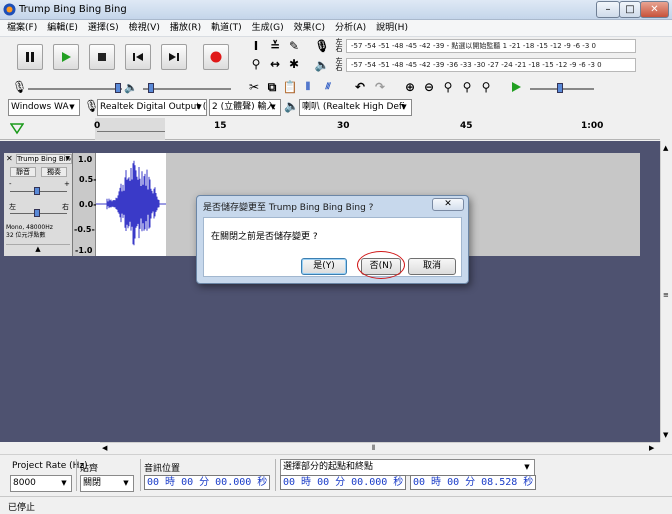 The width and height of the screenshot is (672, 514). I want to click on menu-item: 分析(A), so click(350, 28).